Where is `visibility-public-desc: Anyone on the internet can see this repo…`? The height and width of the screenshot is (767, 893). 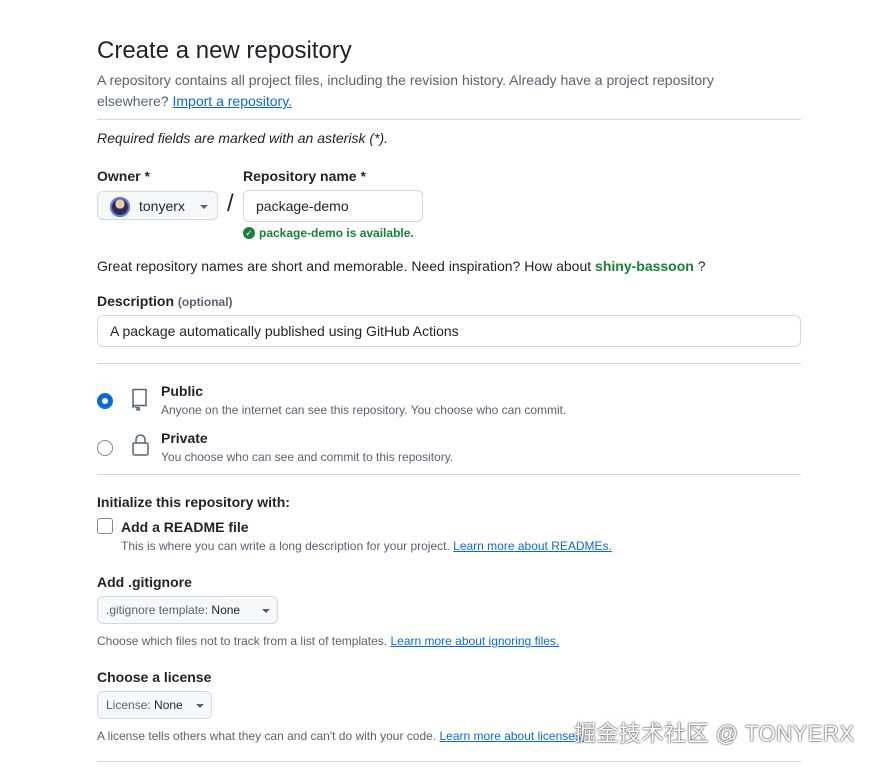
visibility-public-desc: Anyone on the internet can see this repo… is located at coordinates (364, 410).